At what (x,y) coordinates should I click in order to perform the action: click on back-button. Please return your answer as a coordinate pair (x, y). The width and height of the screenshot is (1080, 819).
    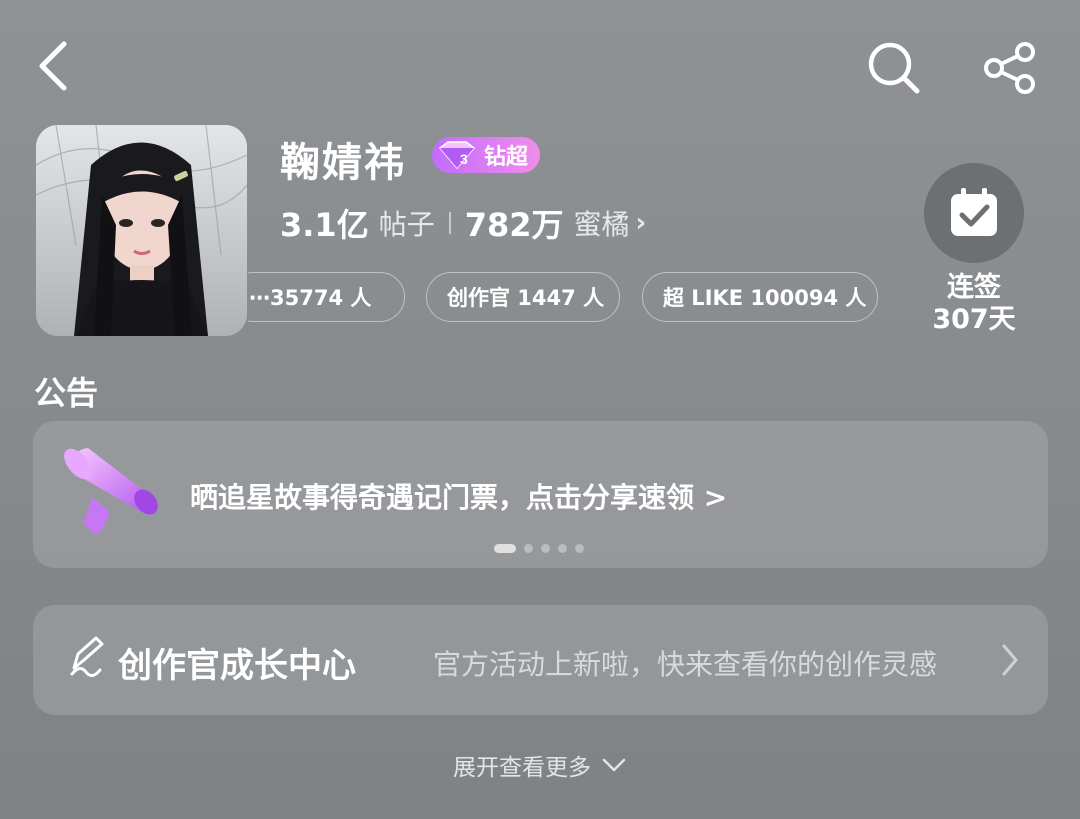
    Looking at the image, I should click on (54, 66).